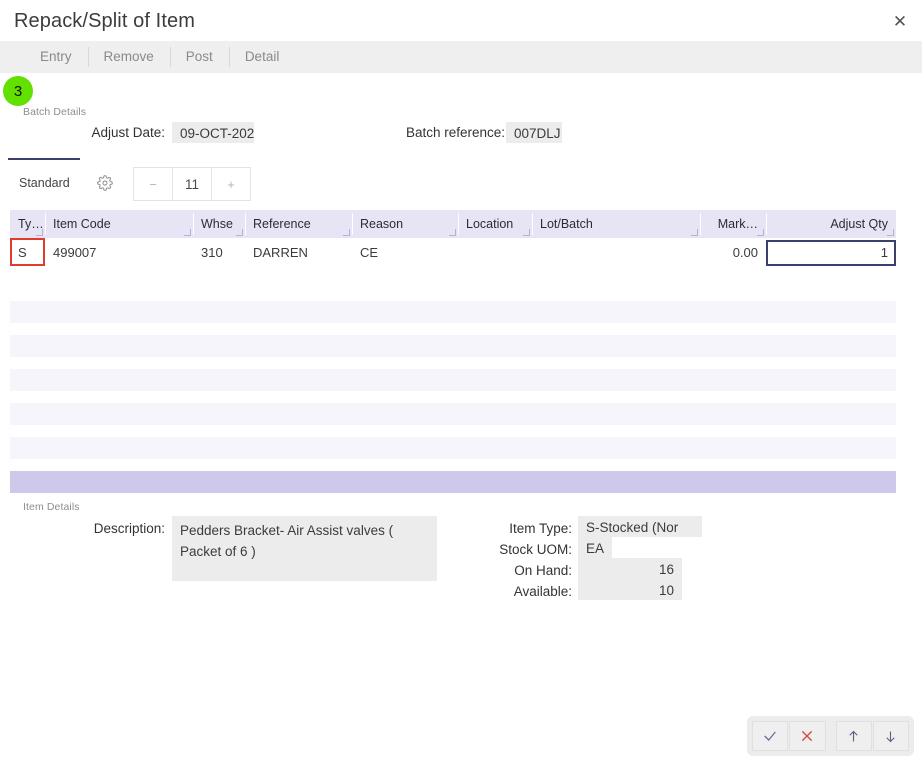 The image size is (922, 762). I want to click on adjust-date-field: 09-OCT-2023, so click(213, 132).